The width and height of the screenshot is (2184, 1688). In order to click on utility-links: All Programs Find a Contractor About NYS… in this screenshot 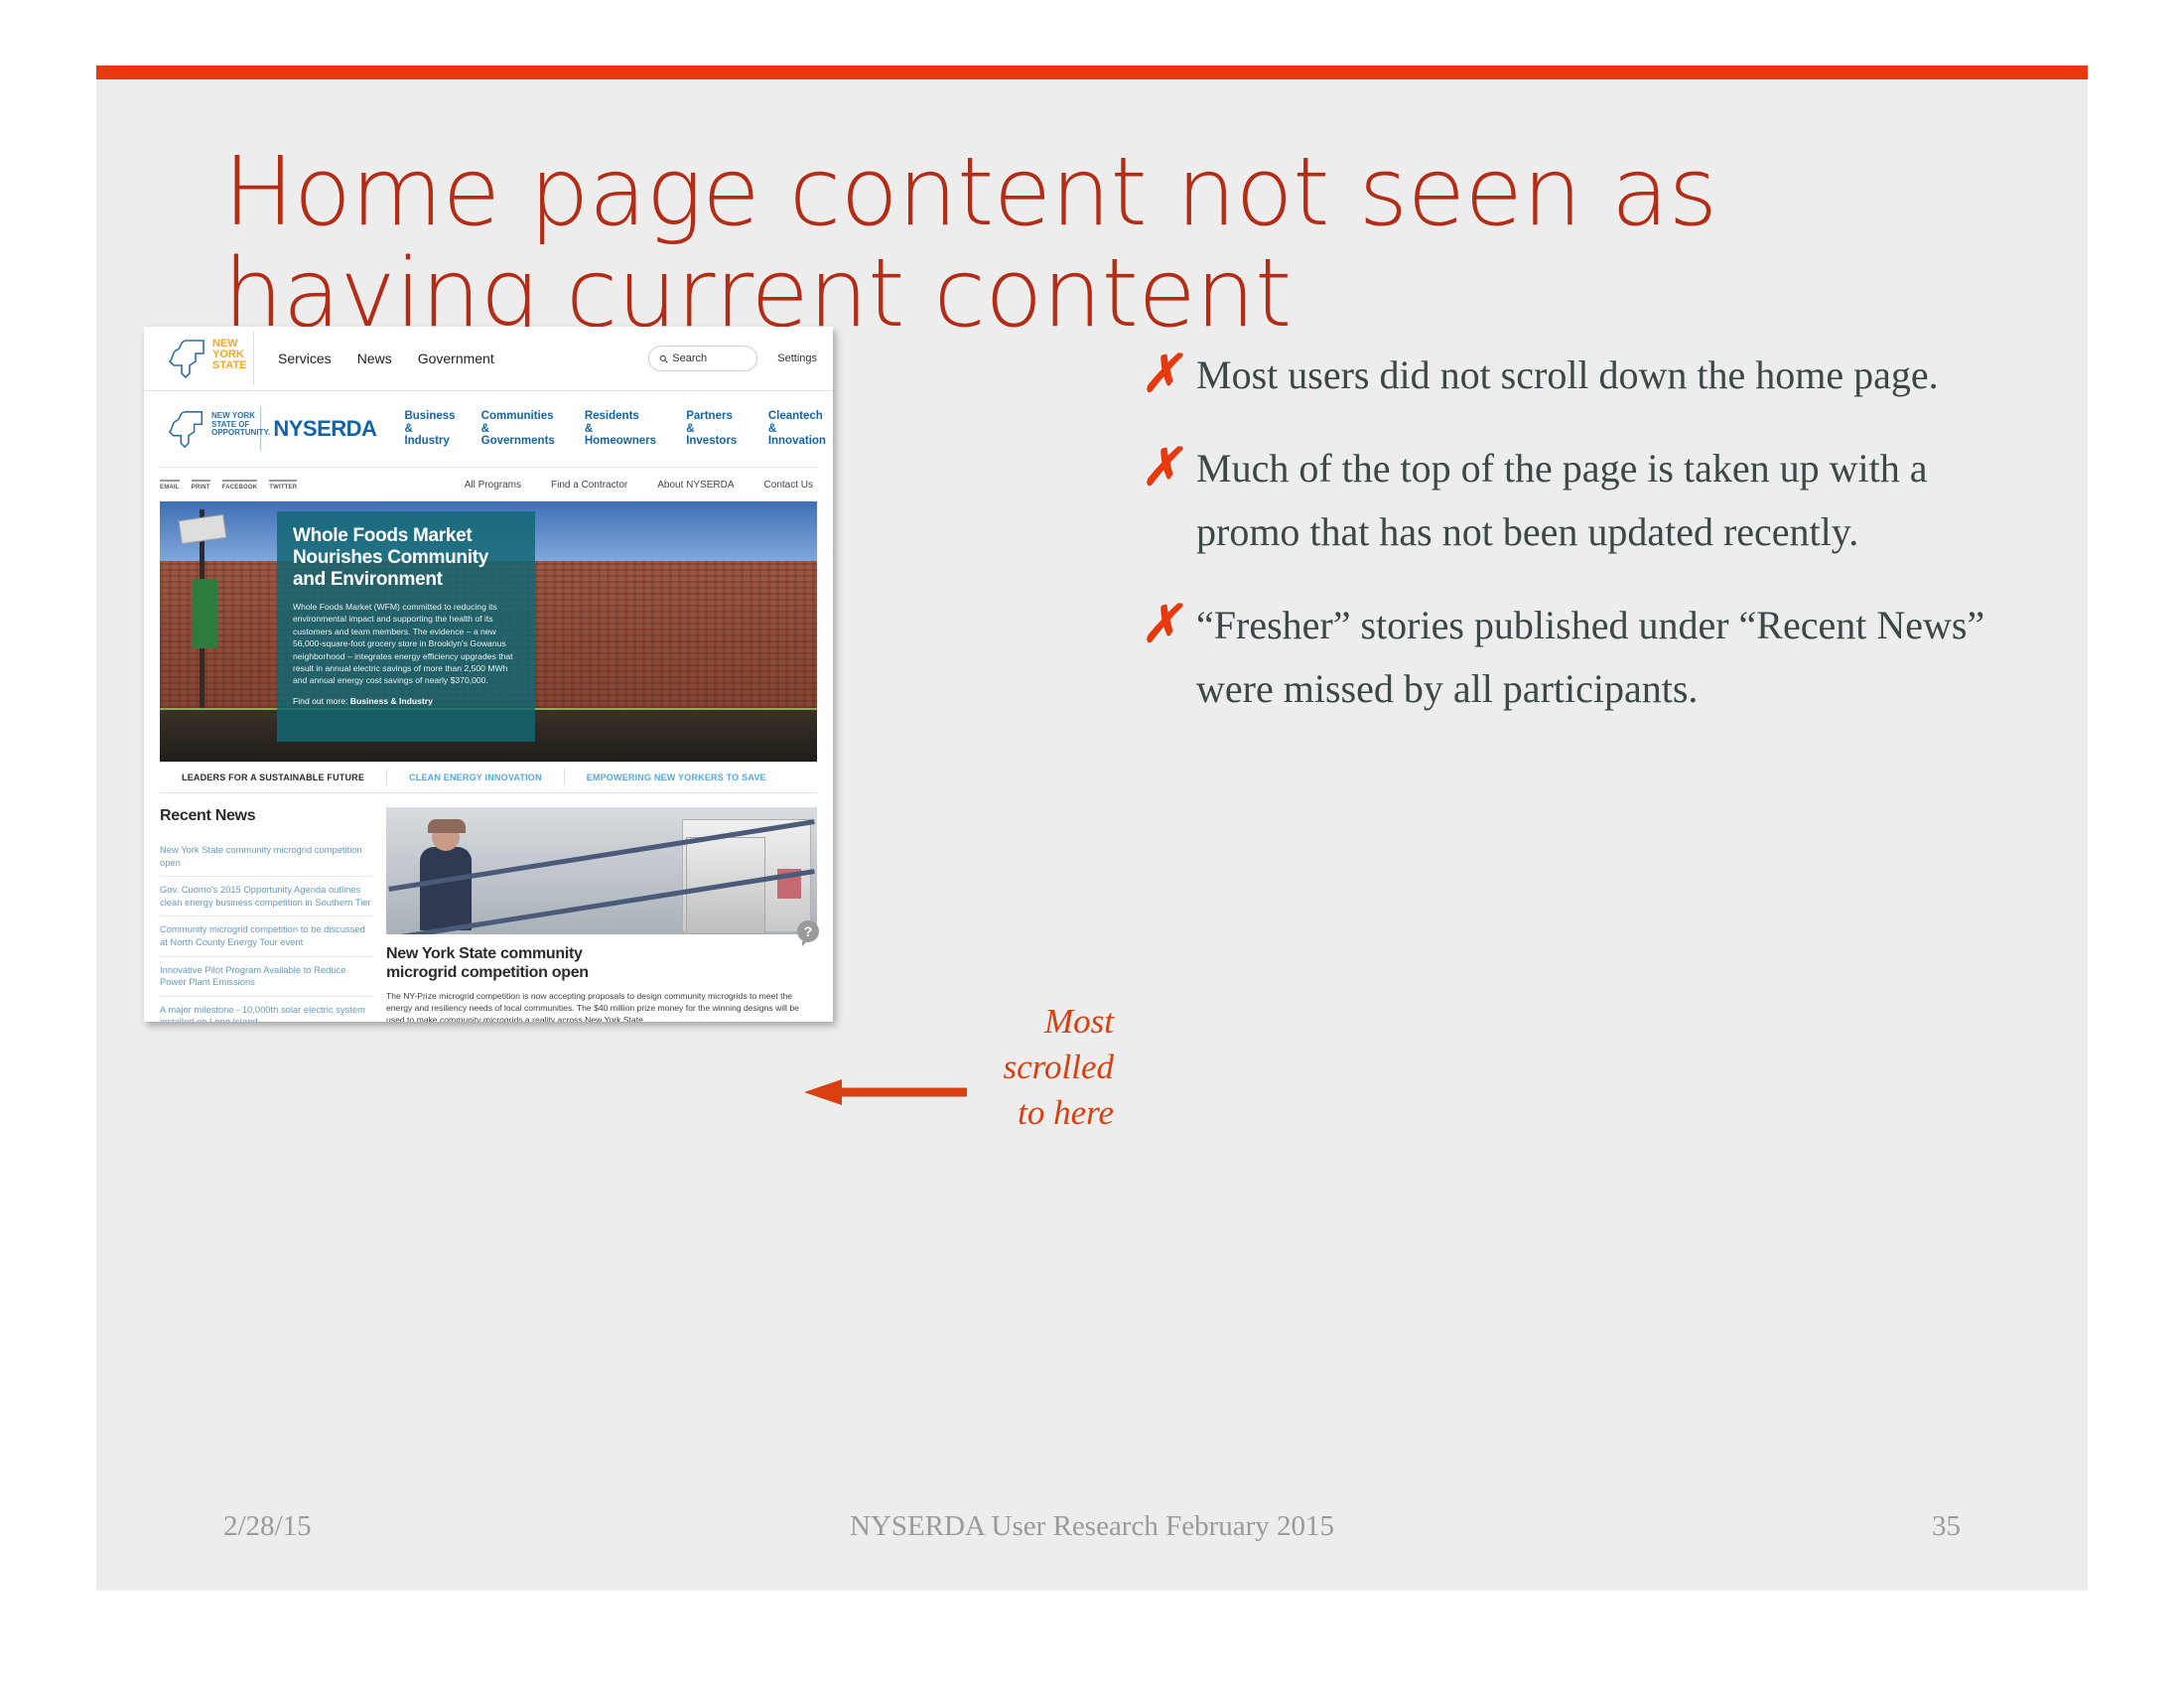, I will do `click(639, 485)`.